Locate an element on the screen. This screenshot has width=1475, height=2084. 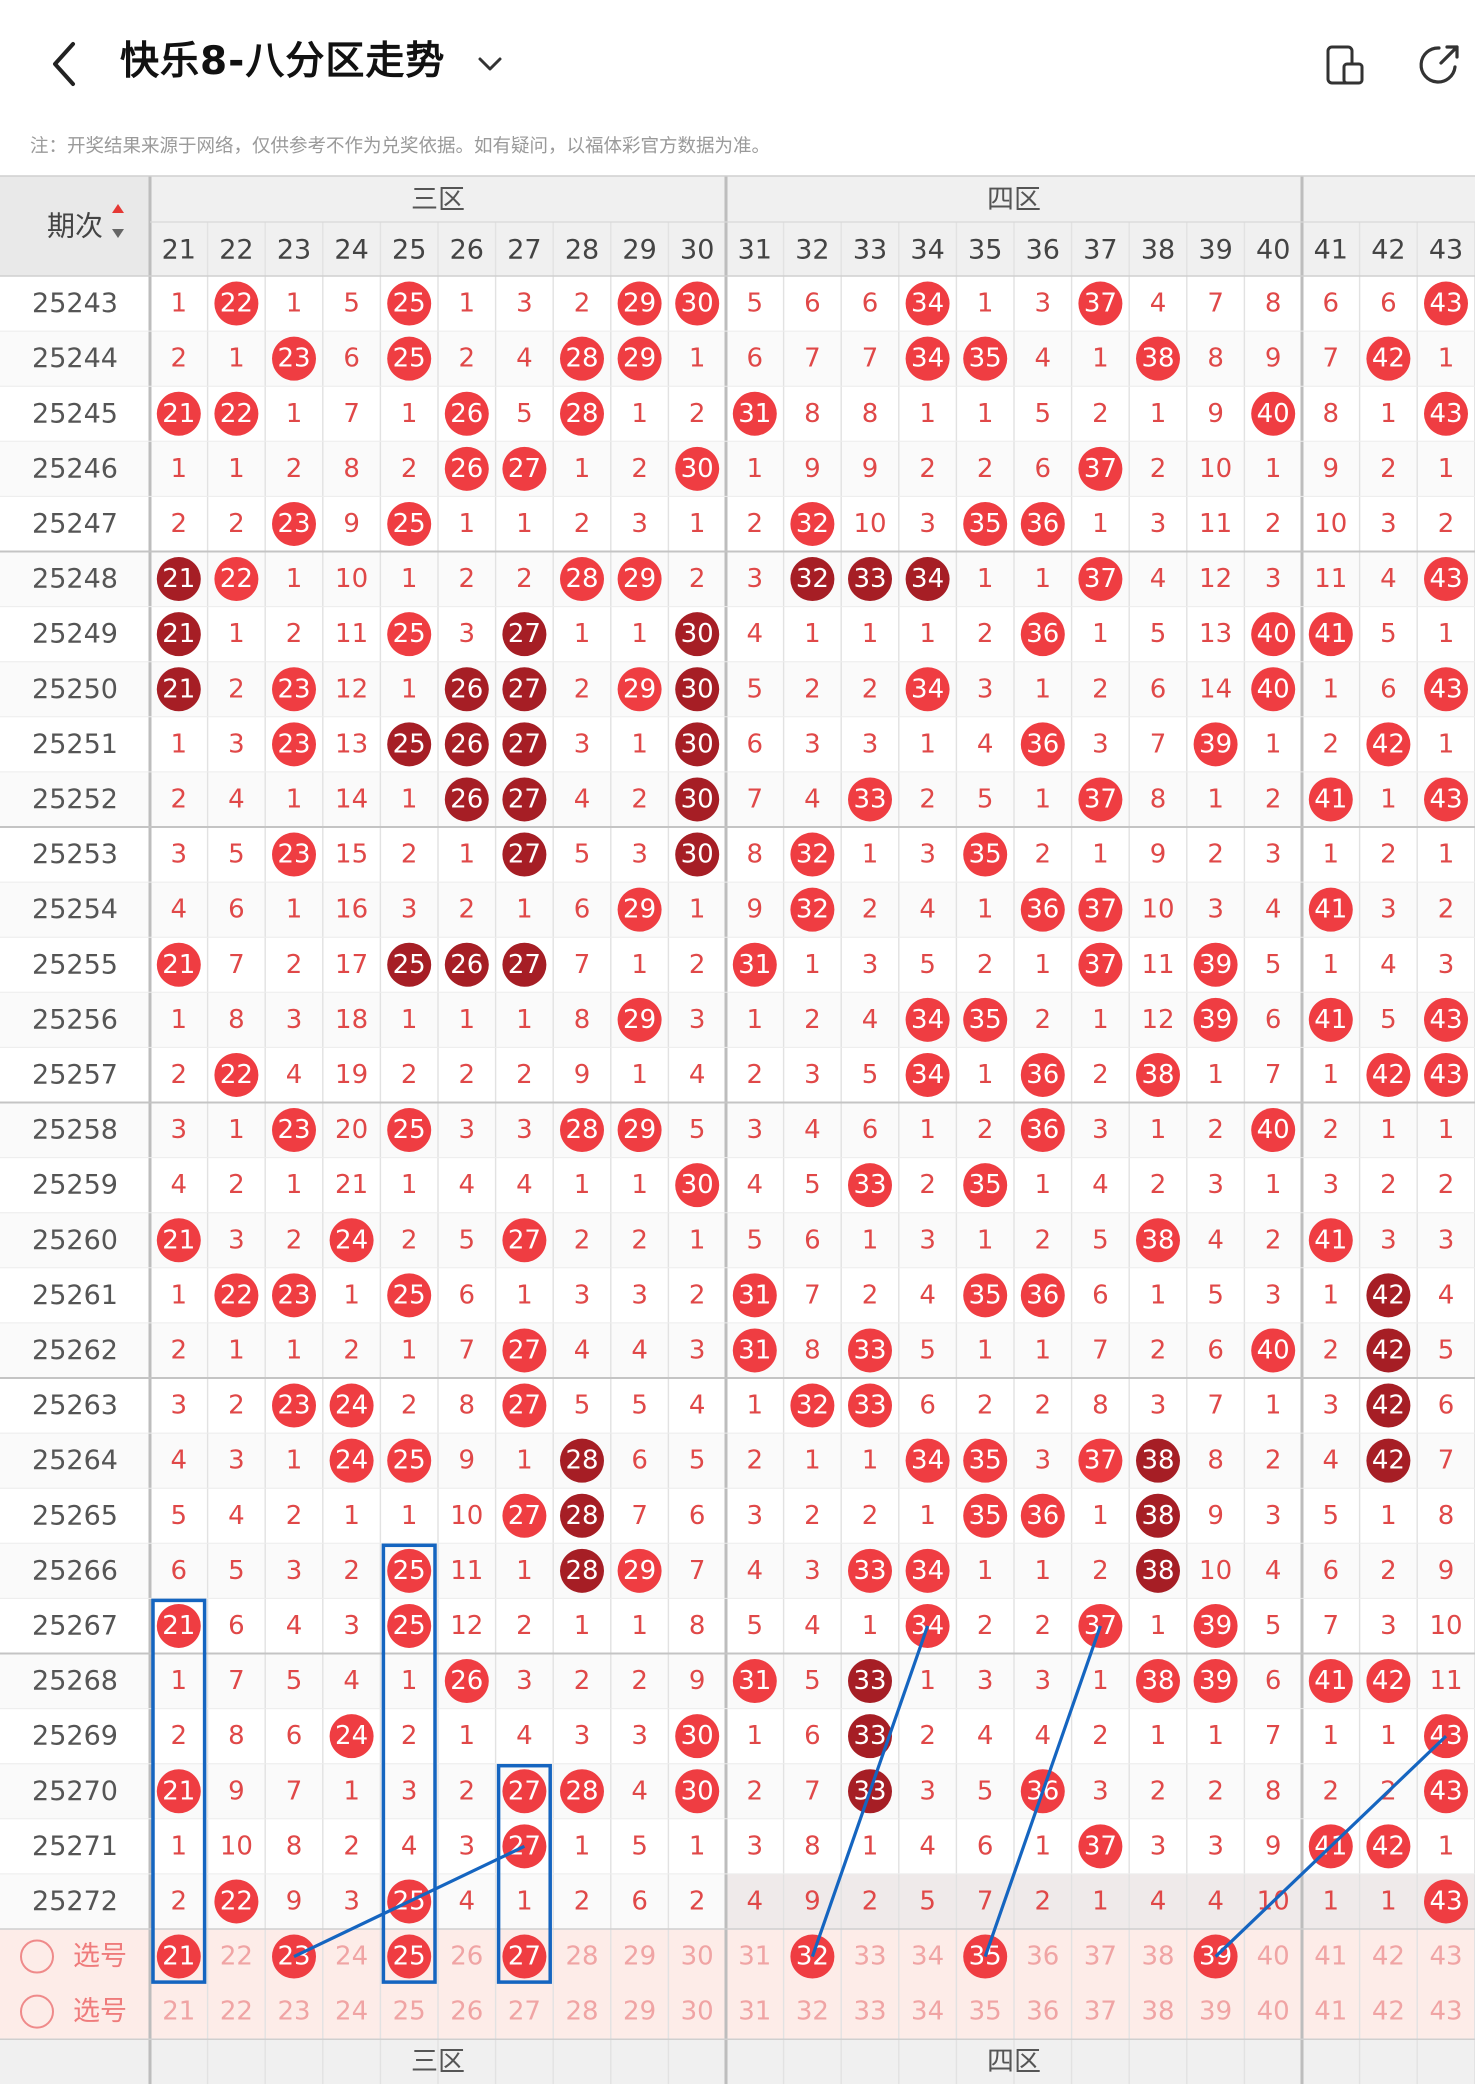
period-cell: 25272 is located at coordinates (75, 1901).